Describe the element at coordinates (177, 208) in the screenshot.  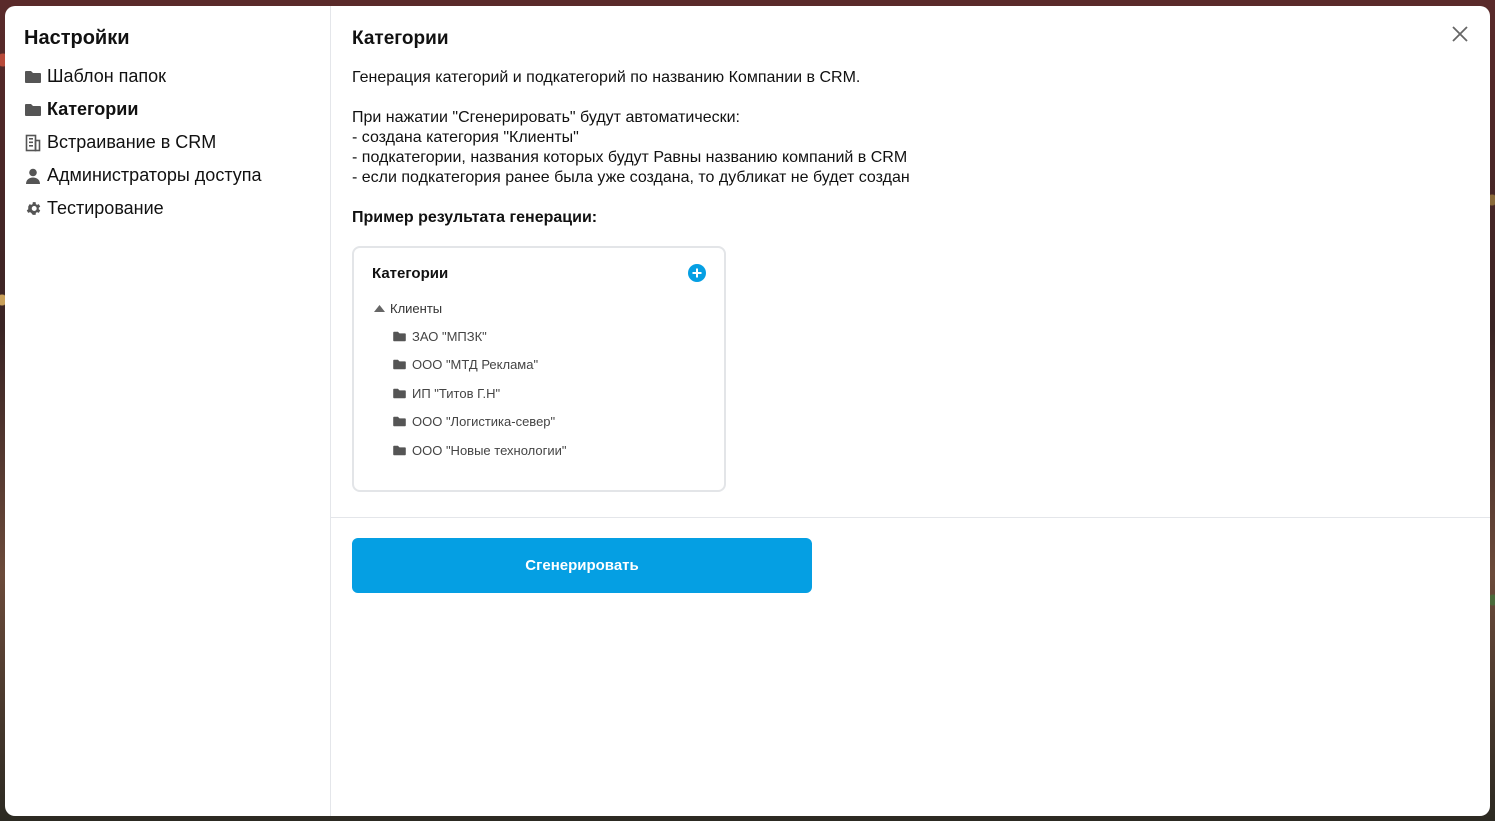
I see `sidebar-item-testing: Тестирование` at that location.